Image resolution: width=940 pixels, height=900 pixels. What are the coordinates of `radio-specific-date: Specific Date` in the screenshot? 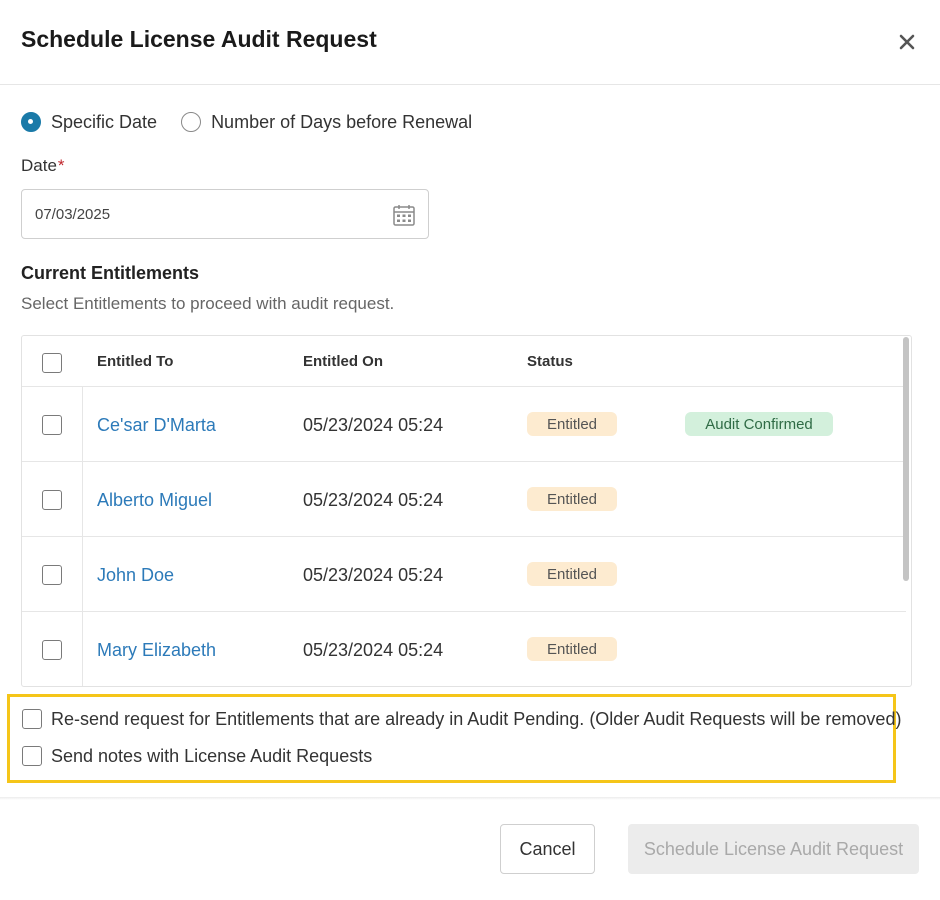 It's located at (89, 122).